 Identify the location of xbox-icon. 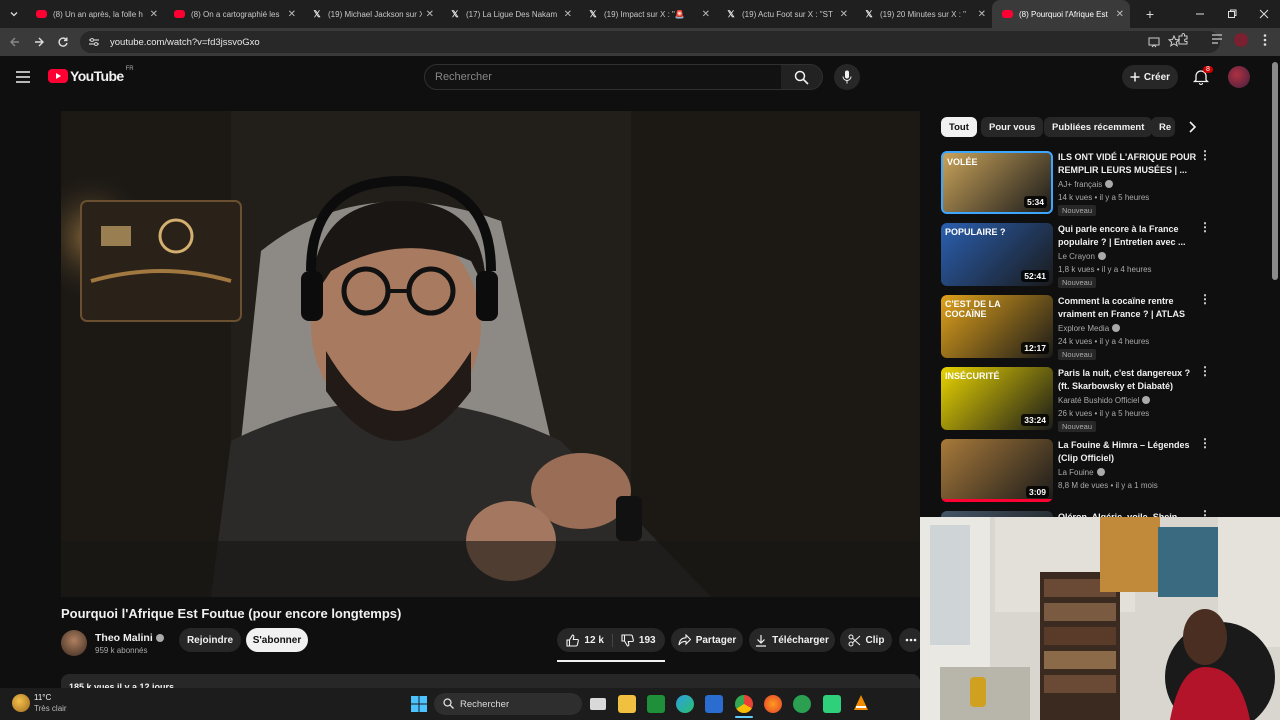
(656, 704).